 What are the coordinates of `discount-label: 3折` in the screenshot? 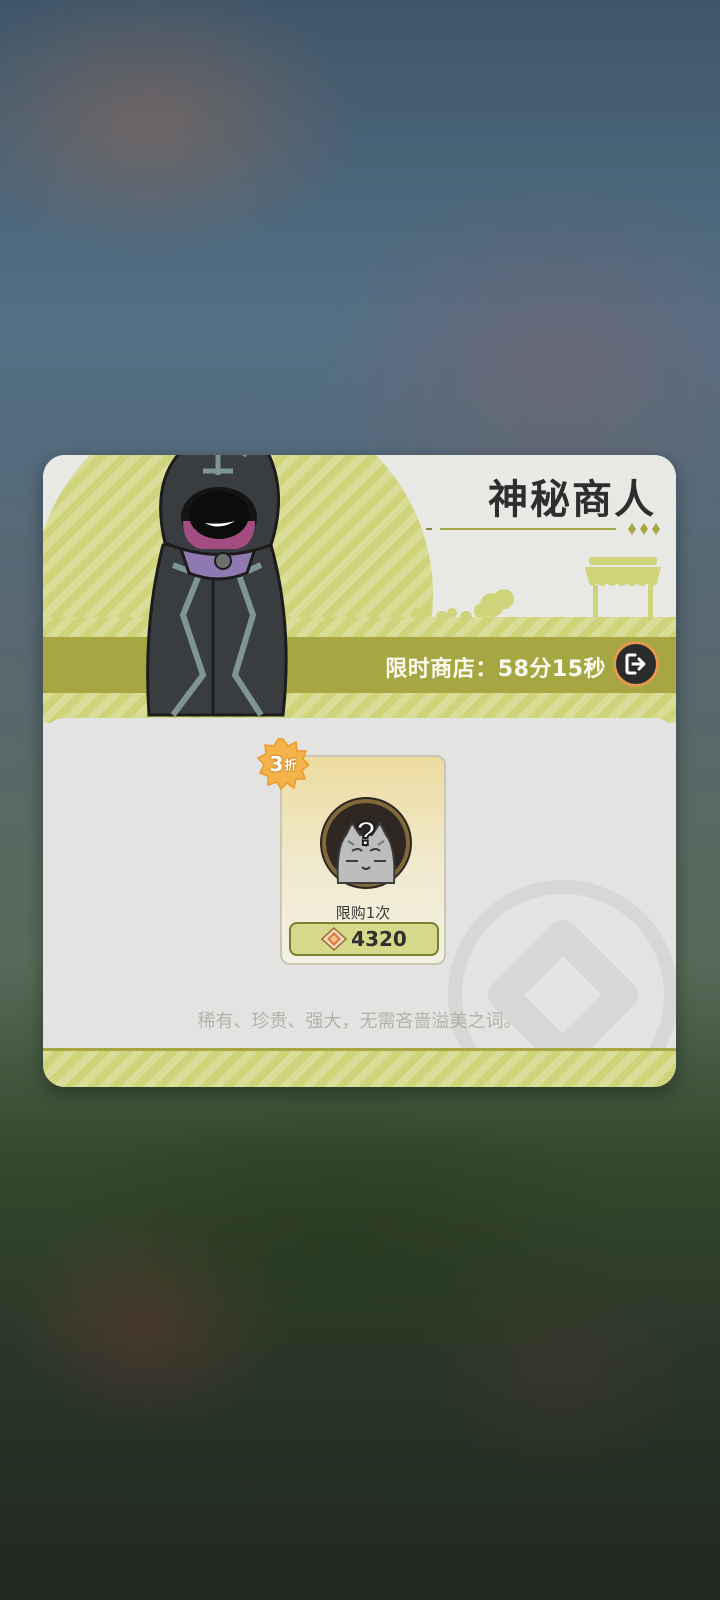 It's located at (283, 764).